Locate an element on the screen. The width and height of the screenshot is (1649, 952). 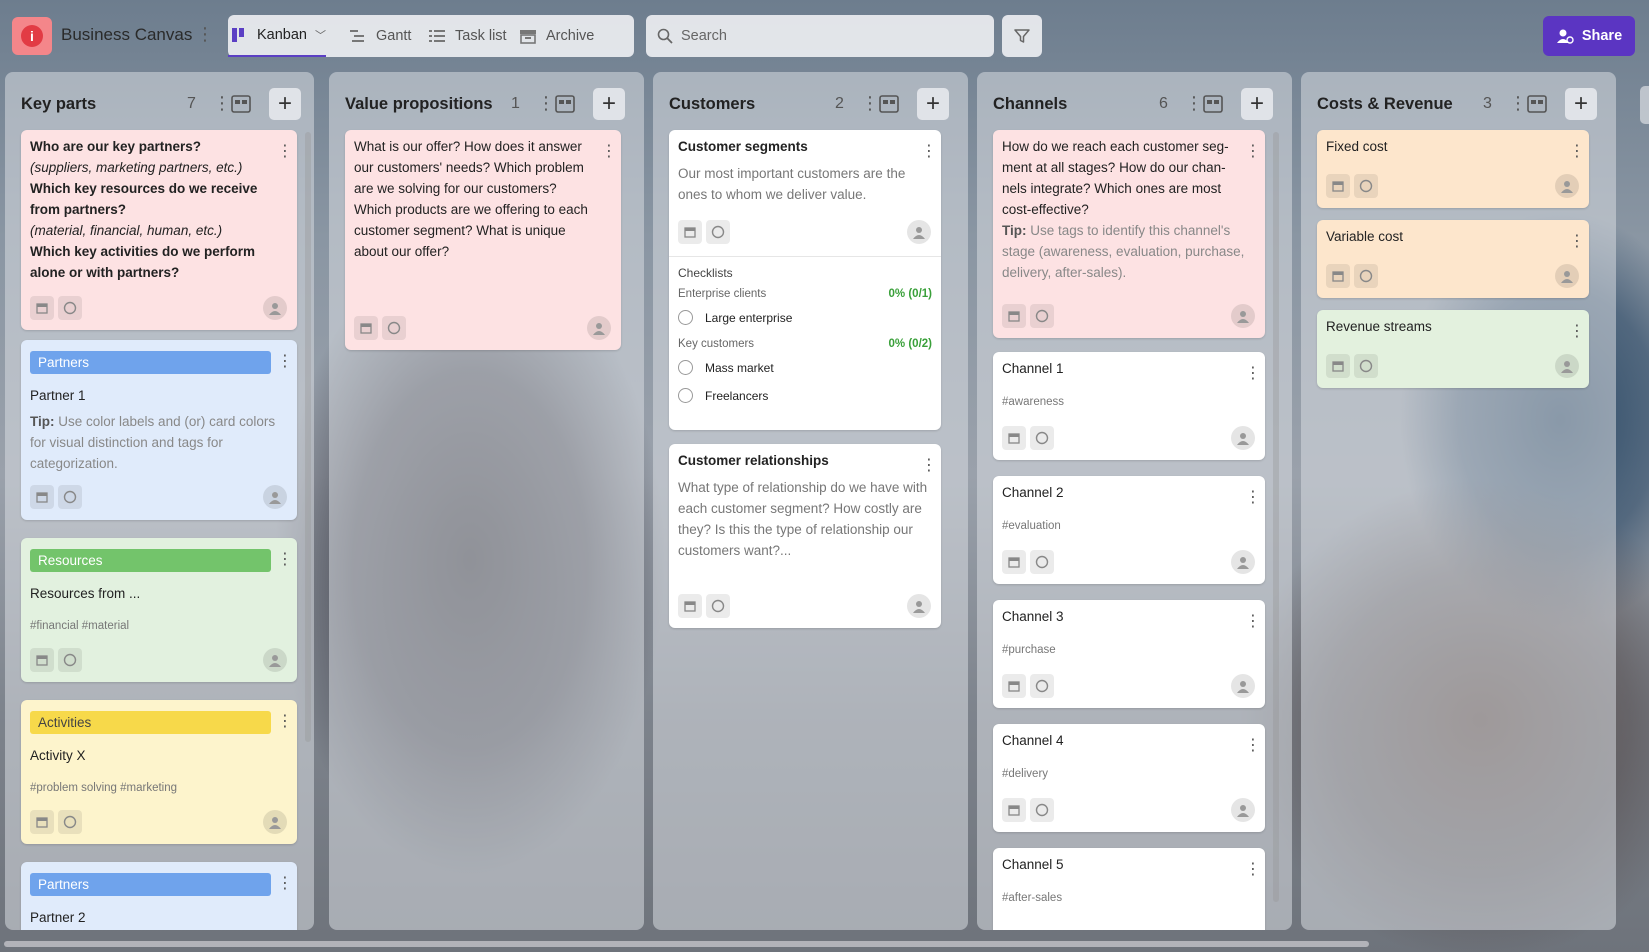
next-column-edge is located at coordinates (1644, 105).